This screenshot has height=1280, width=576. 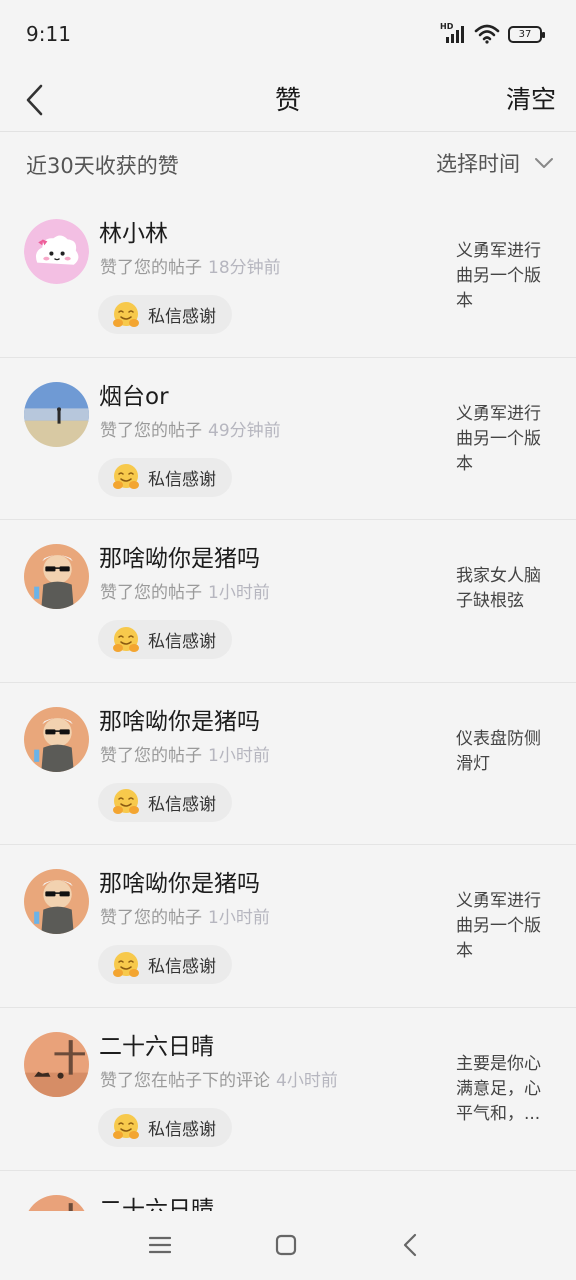 I want to click on wifi-icon, so click(x=487, y=34).